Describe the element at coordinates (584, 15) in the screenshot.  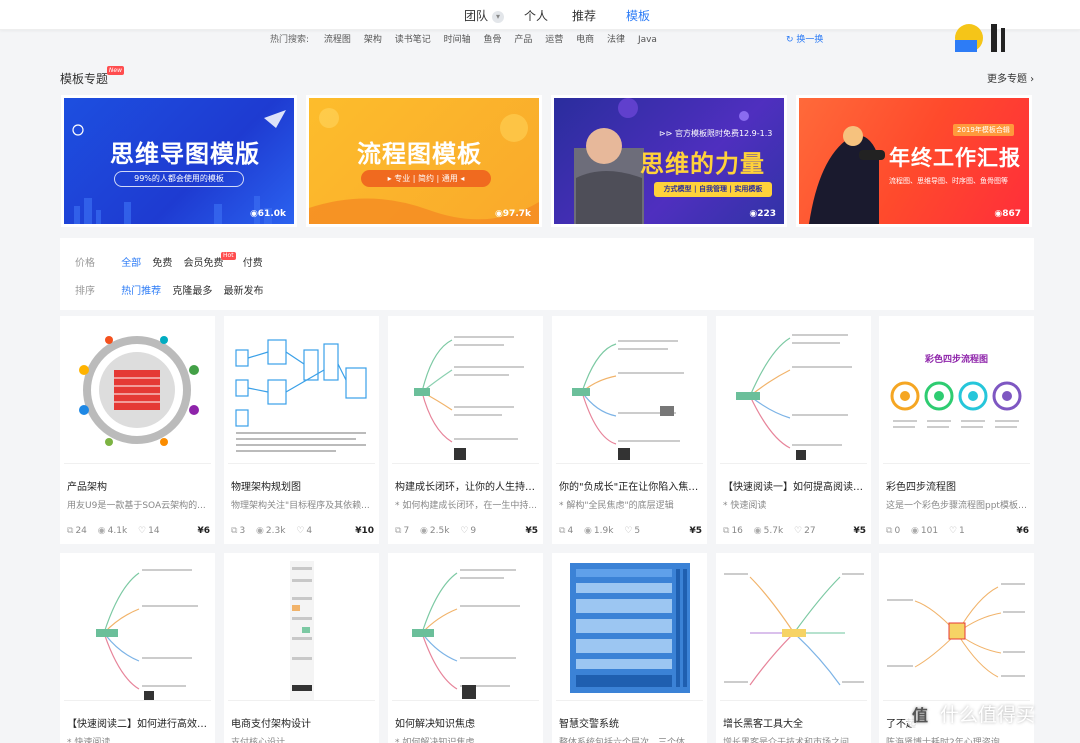
I see `nav-recommend: 推荐` at that location.